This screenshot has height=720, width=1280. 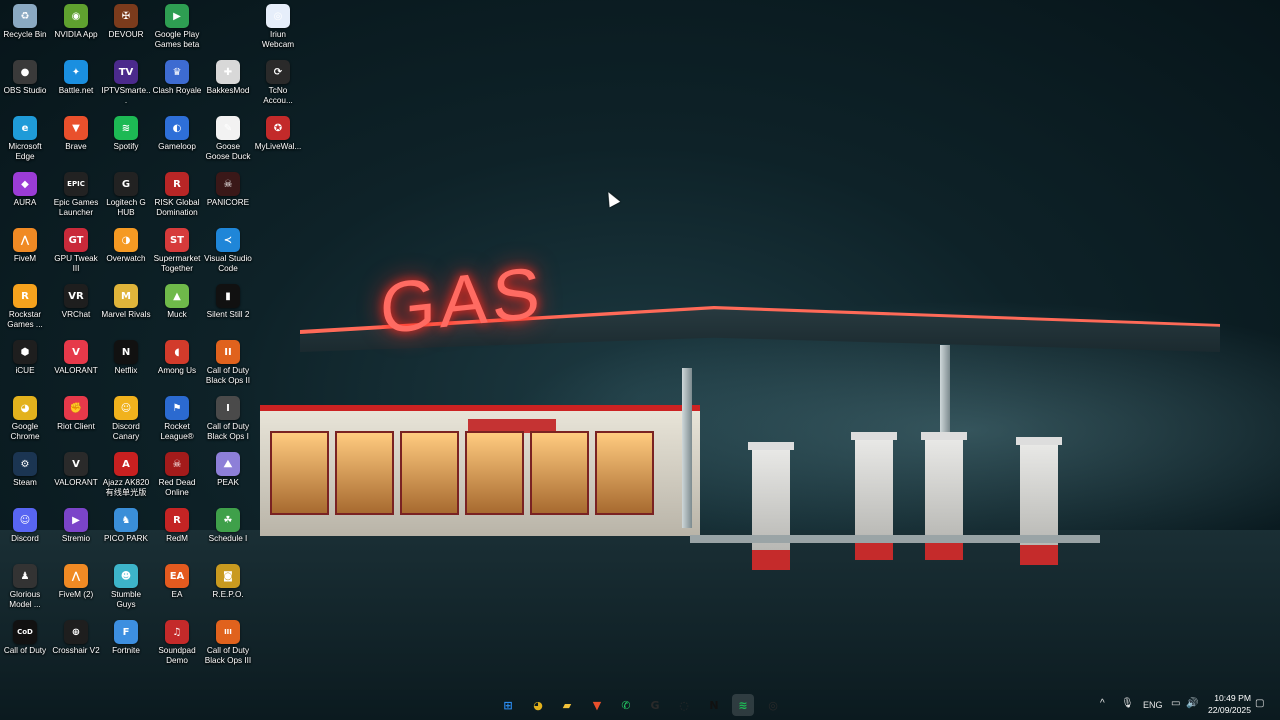 What do you see at coordinates (126, 356) in the screenshot?
I see `desktop-icon-netflix: N Netflix` at bounding box center [126, 356].